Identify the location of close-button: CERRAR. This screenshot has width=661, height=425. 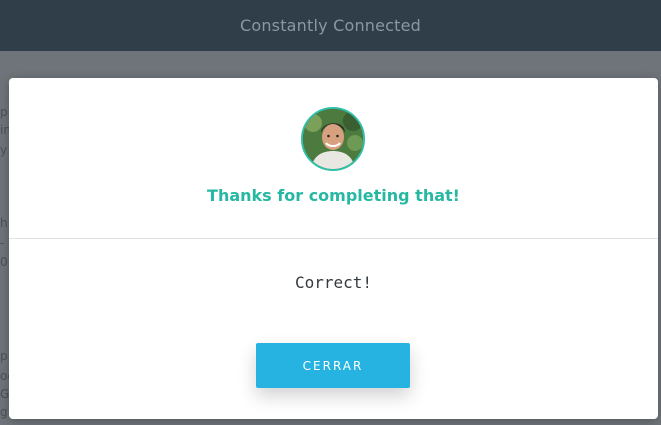
(333, 365).